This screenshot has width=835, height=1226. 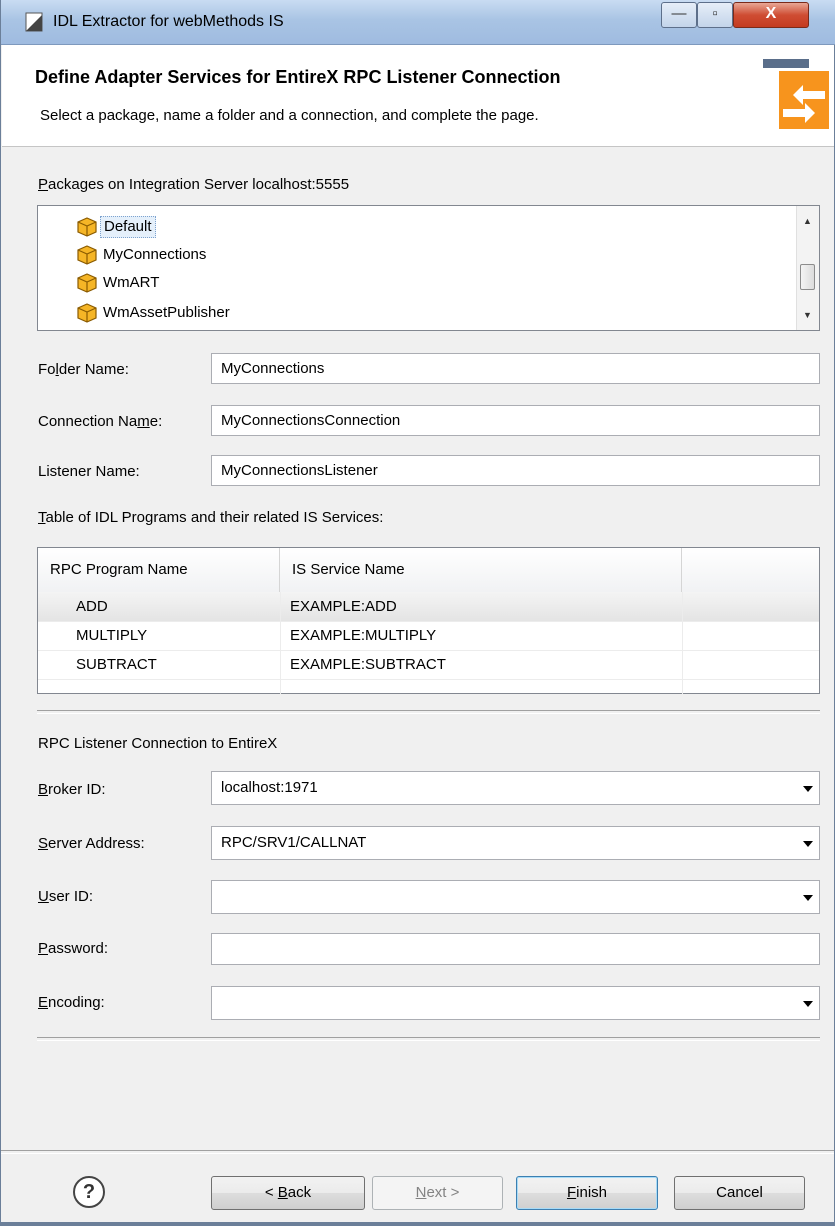 What do you see at coordinates (515, 788) in the screenshot?
I see `broker-id-combo: localhost:1971` at bounding box center [515, 788].